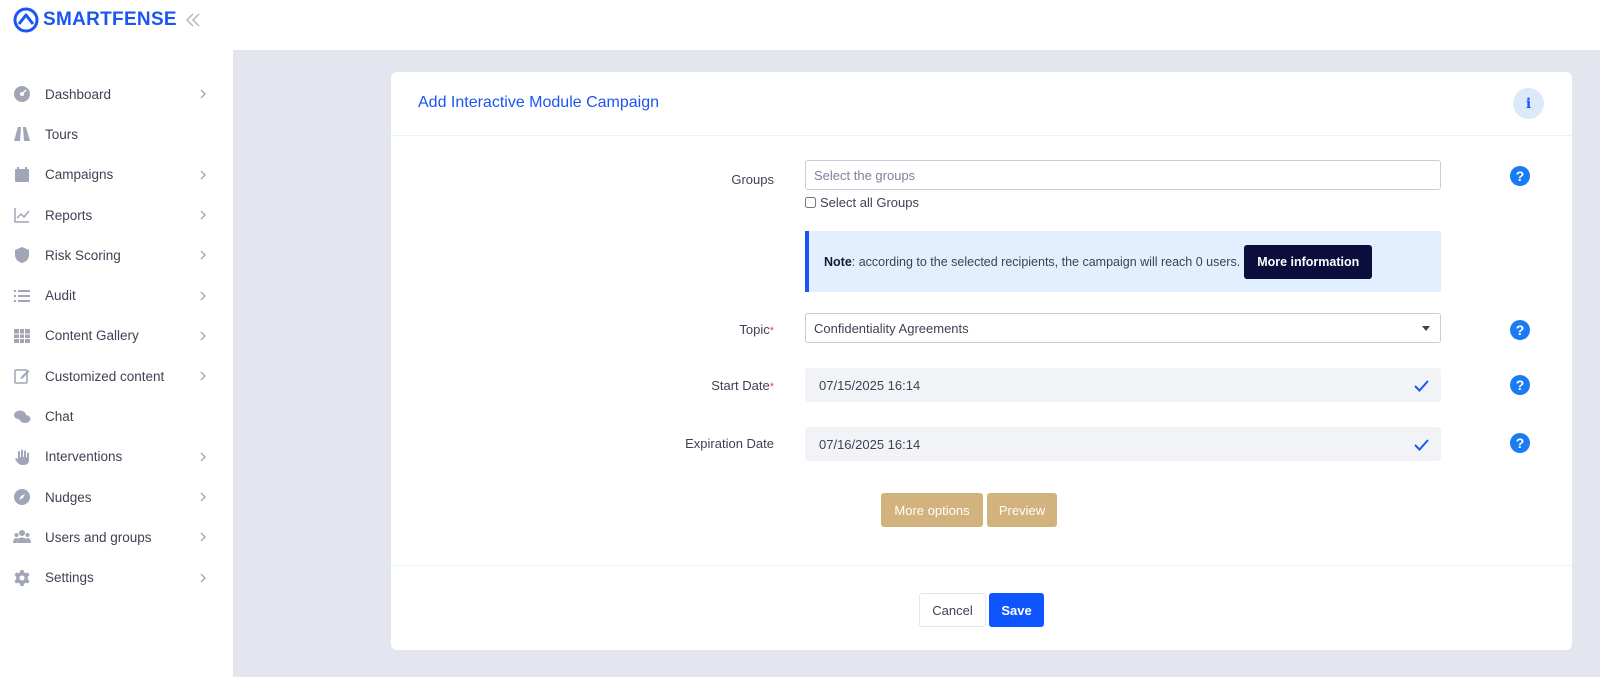 Image resolution: width=1600 pixels, height=677 pixels. I want to click on select-all-groups-label: Select all Groups, so click(869, 202).